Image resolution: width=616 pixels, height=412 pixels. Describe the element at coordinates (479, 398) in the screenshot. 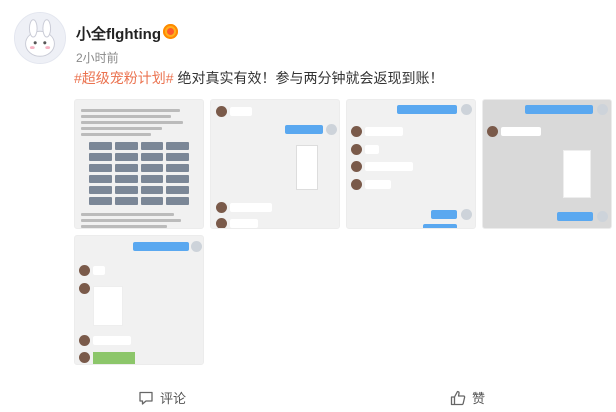

I see `like-label: 赞` at that location.